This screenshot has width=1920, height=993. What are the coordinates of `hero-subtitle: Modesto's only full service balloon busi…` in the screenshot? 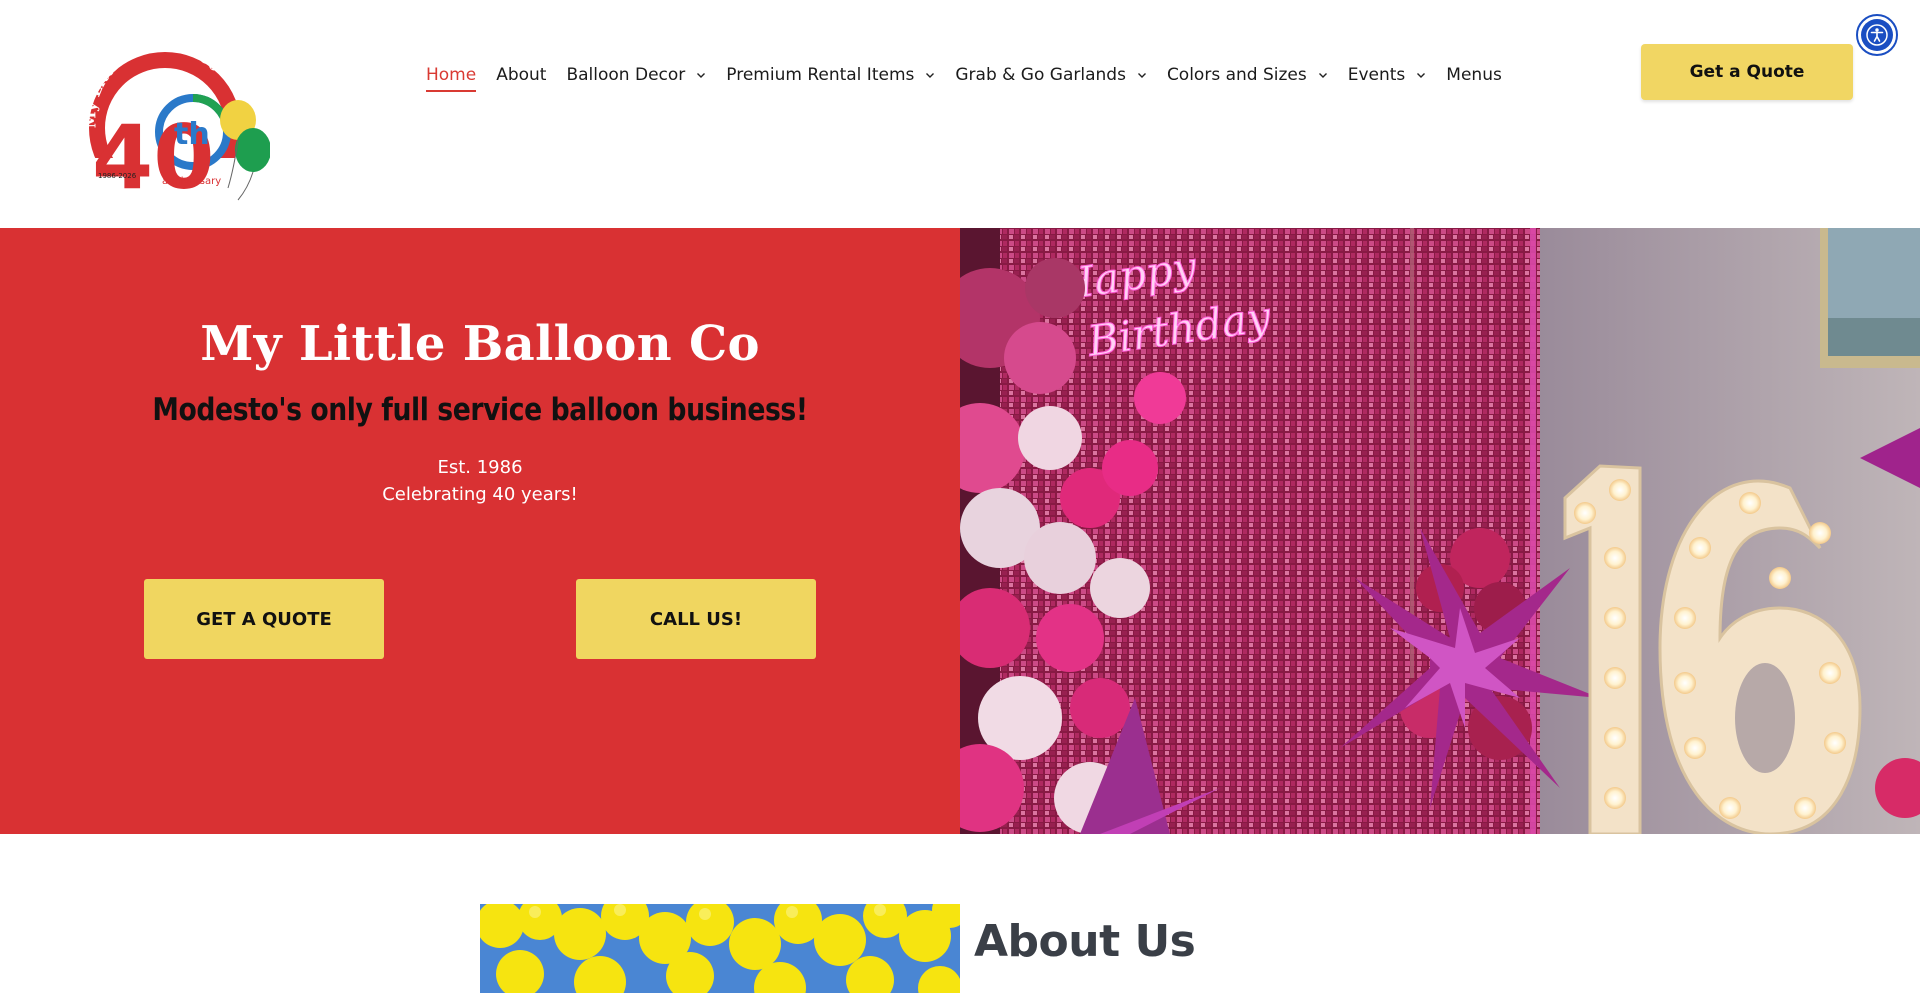 It's located at (480, 410).